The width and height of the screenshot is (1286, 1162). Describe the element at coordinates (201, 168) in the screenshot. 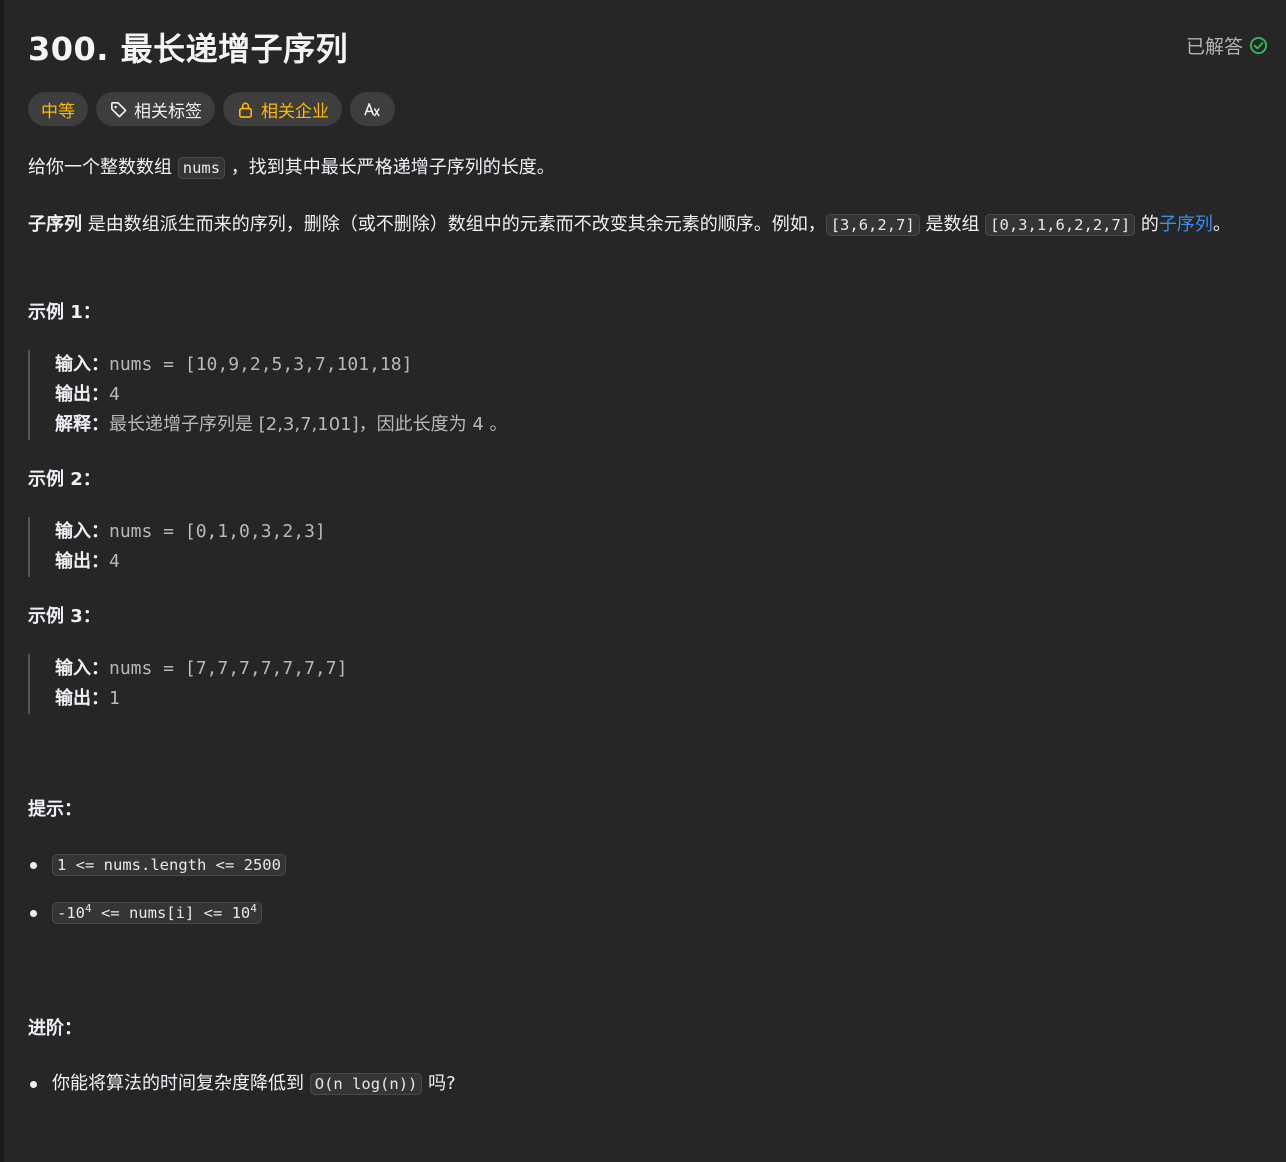

I see `inline-code: nums` at that location.